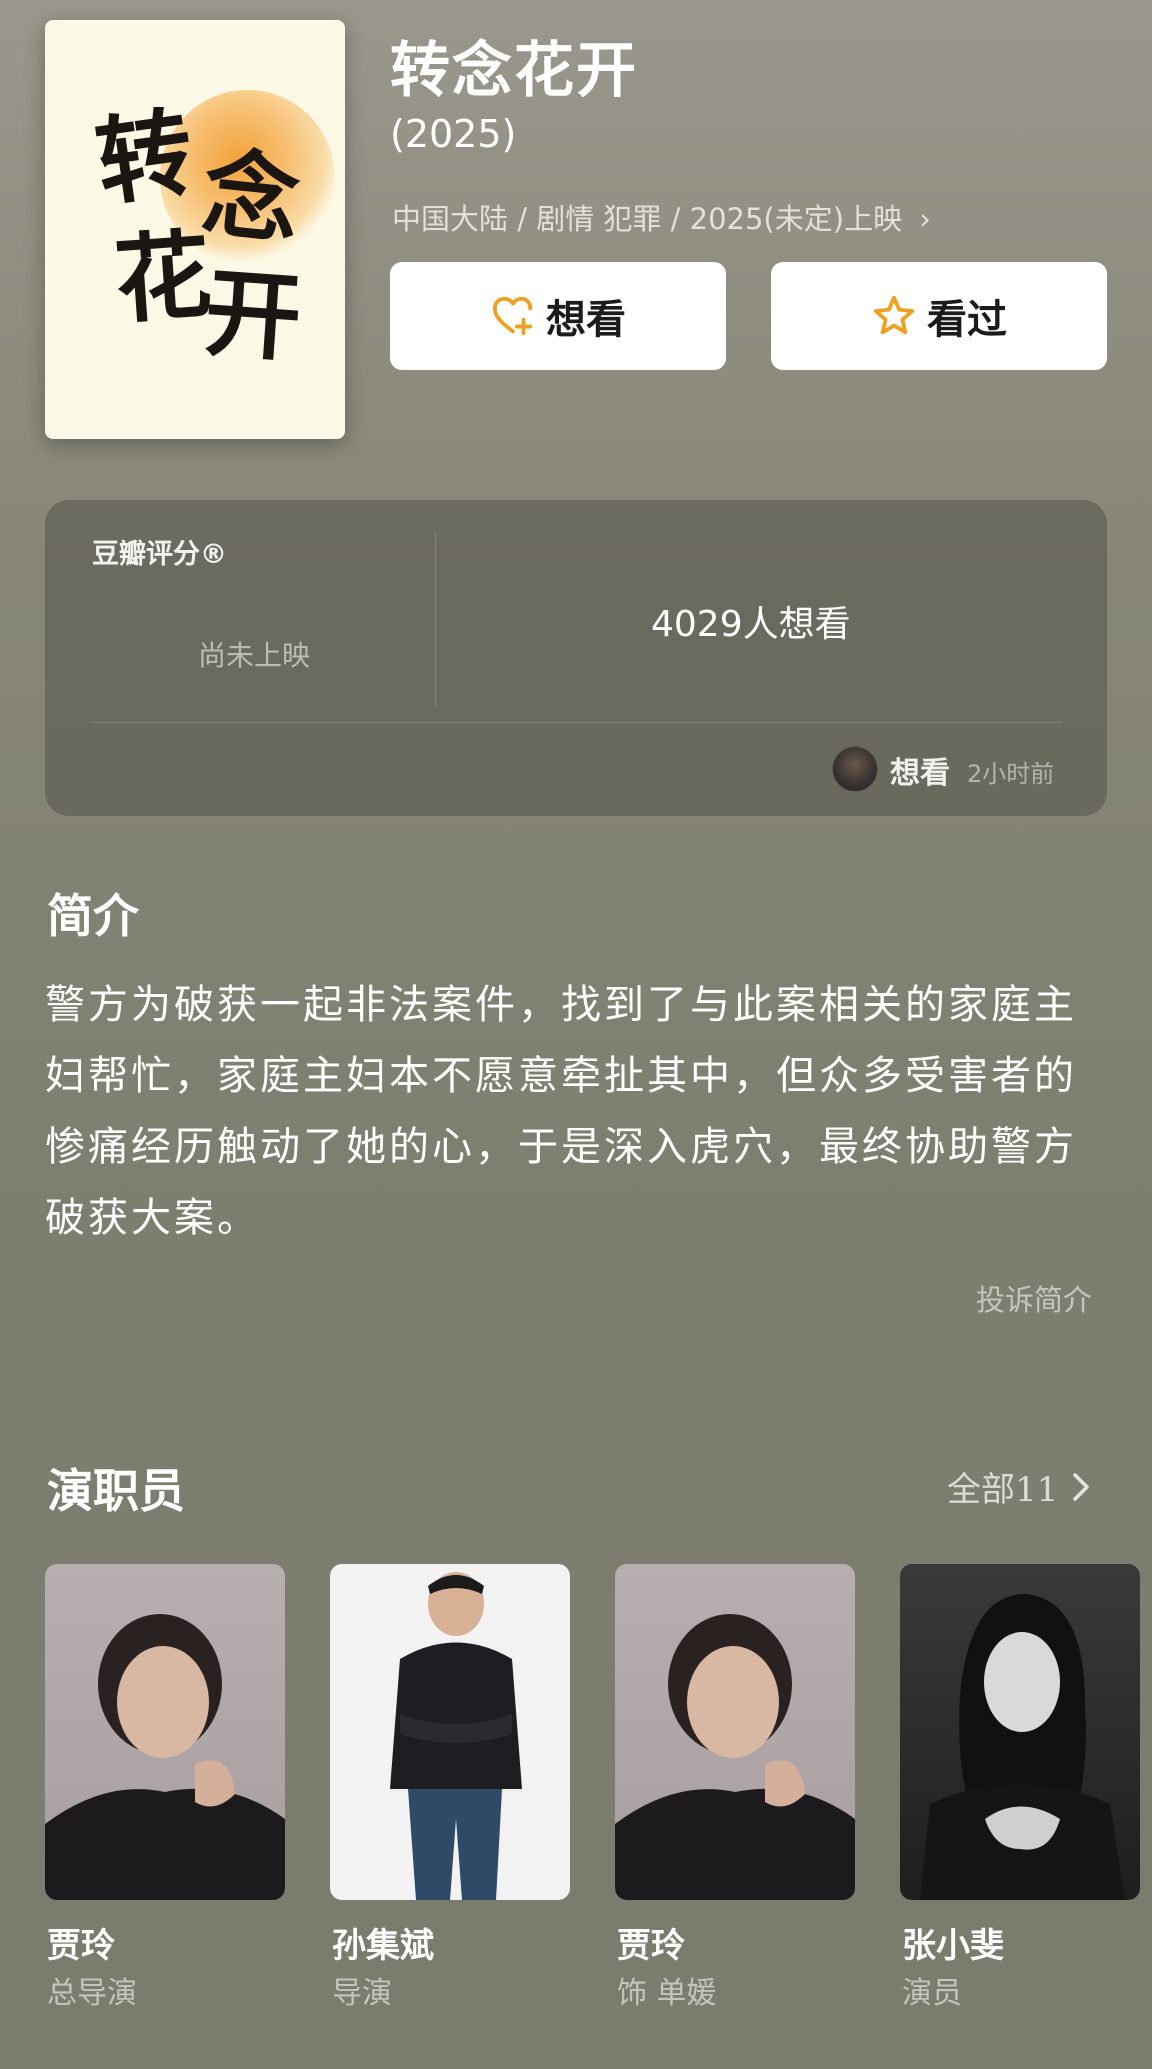 Image resolution: width=1152 pixels, height=2069 pixels. Describe the element at coordinates (362, 1993) in the screenshot. I see `cast-role: 导演` at that location.